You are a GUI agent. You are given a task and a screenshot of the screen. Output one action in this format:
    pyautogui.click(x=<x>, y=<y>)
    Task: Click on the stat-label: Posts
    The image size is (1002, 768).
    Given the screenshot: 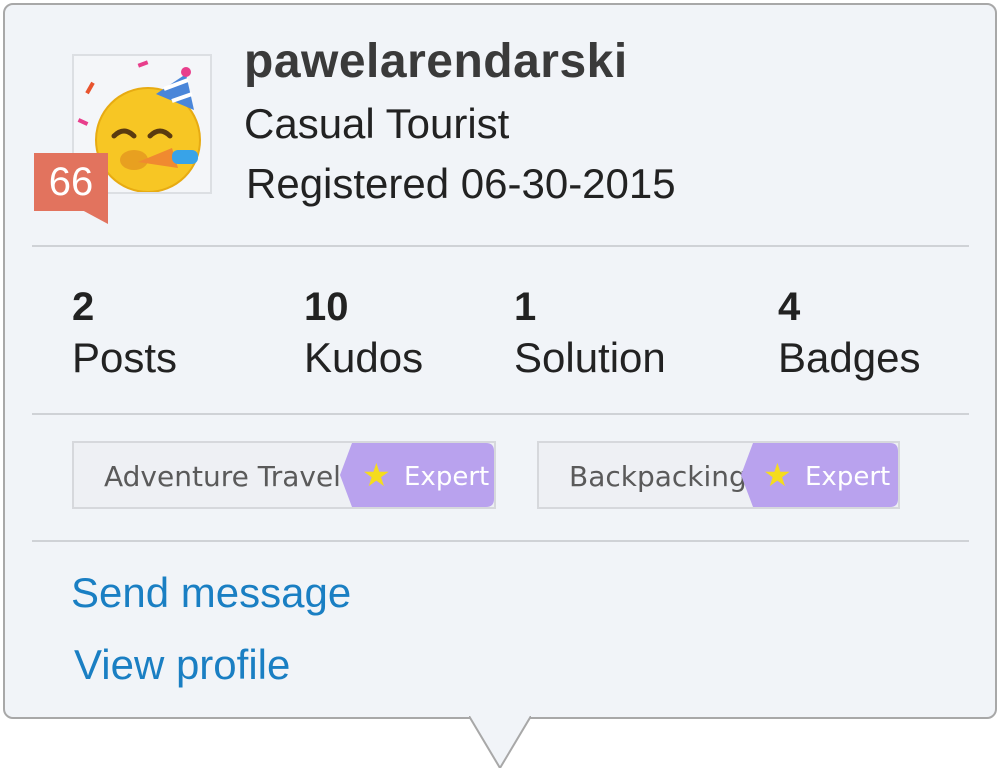 What is the action you would take?
    pyautogui.click(x=125, y=357)
    